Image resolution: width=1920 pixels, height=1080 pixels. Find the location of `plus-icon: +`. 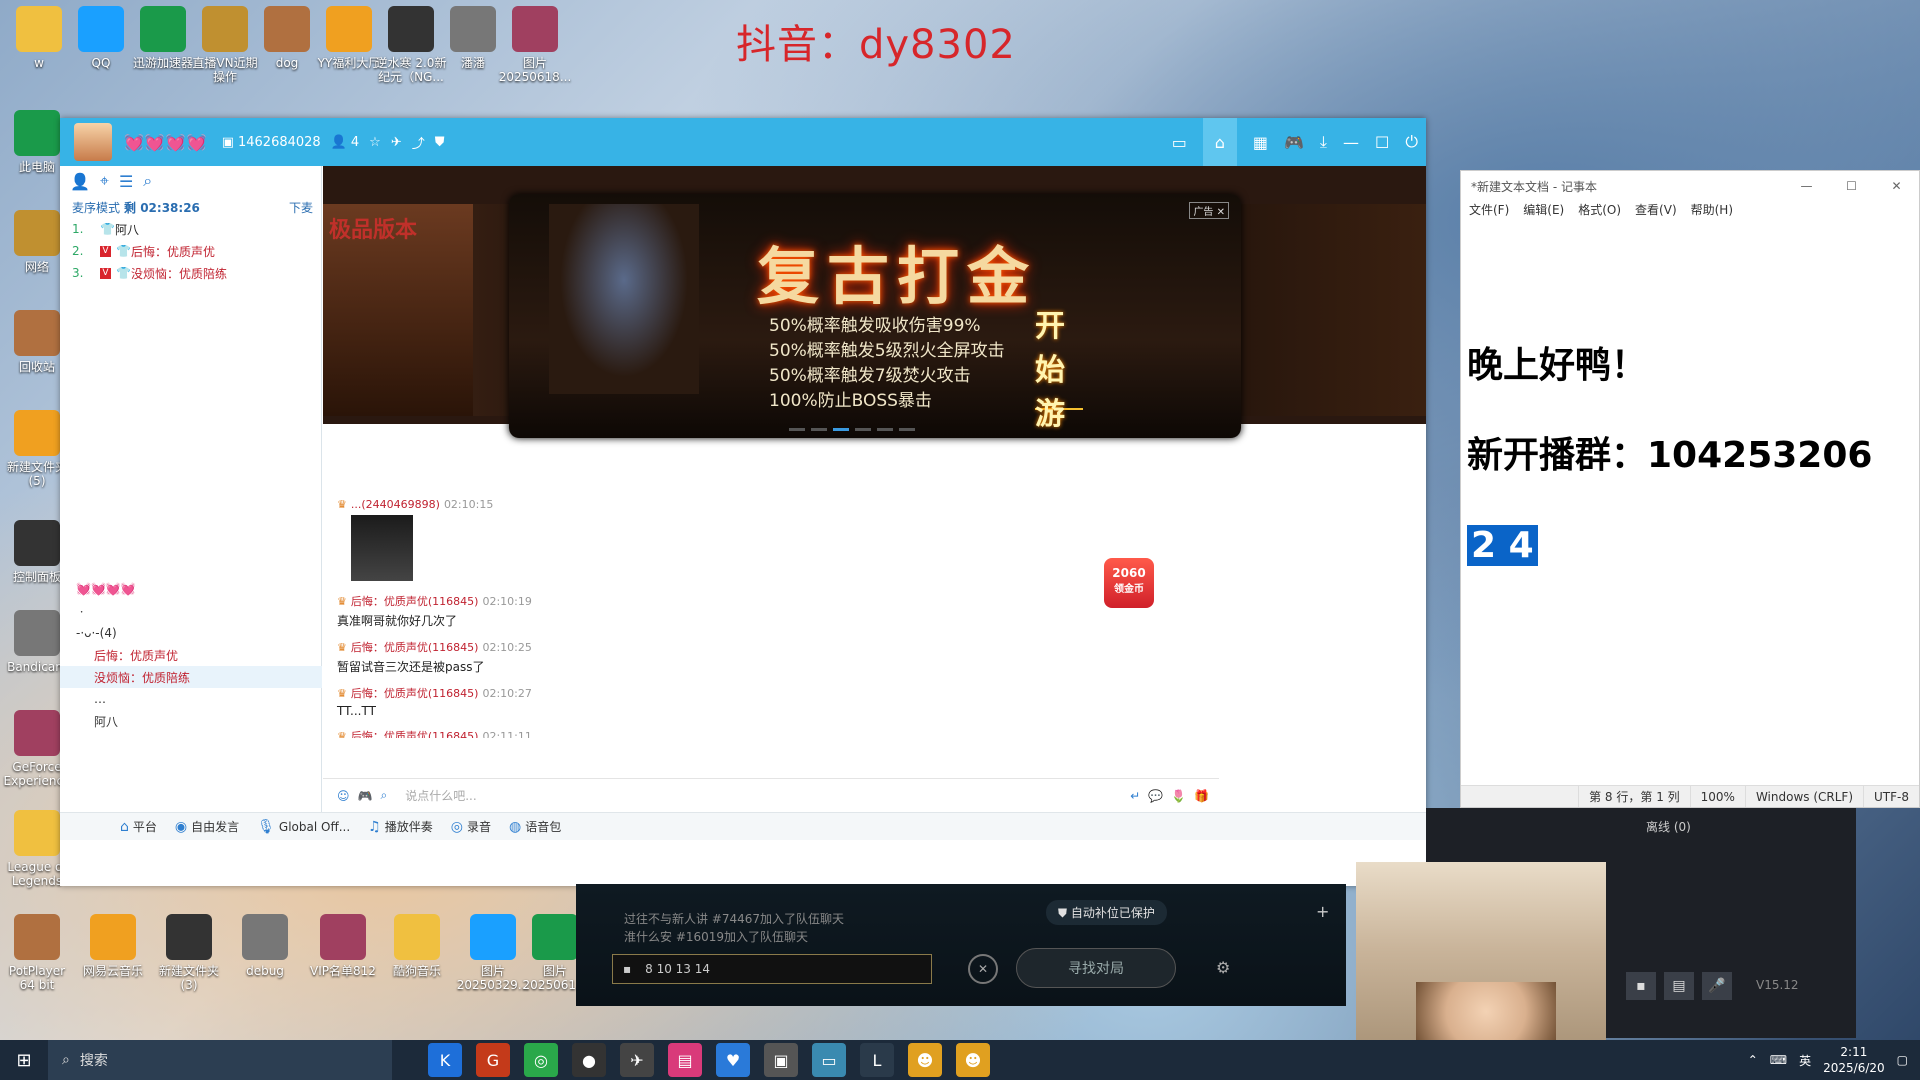

plus-icon: + is located at coordinates (1322, 911).